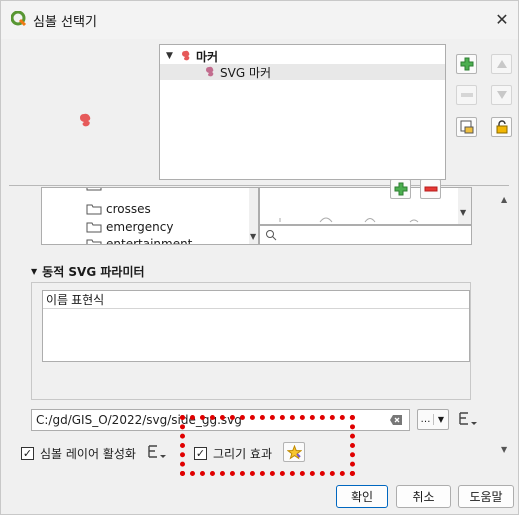 The image size is (519, 515). I want to click on svg-folder-list: crosses emergency entertainment ▼, so click(150, 216).